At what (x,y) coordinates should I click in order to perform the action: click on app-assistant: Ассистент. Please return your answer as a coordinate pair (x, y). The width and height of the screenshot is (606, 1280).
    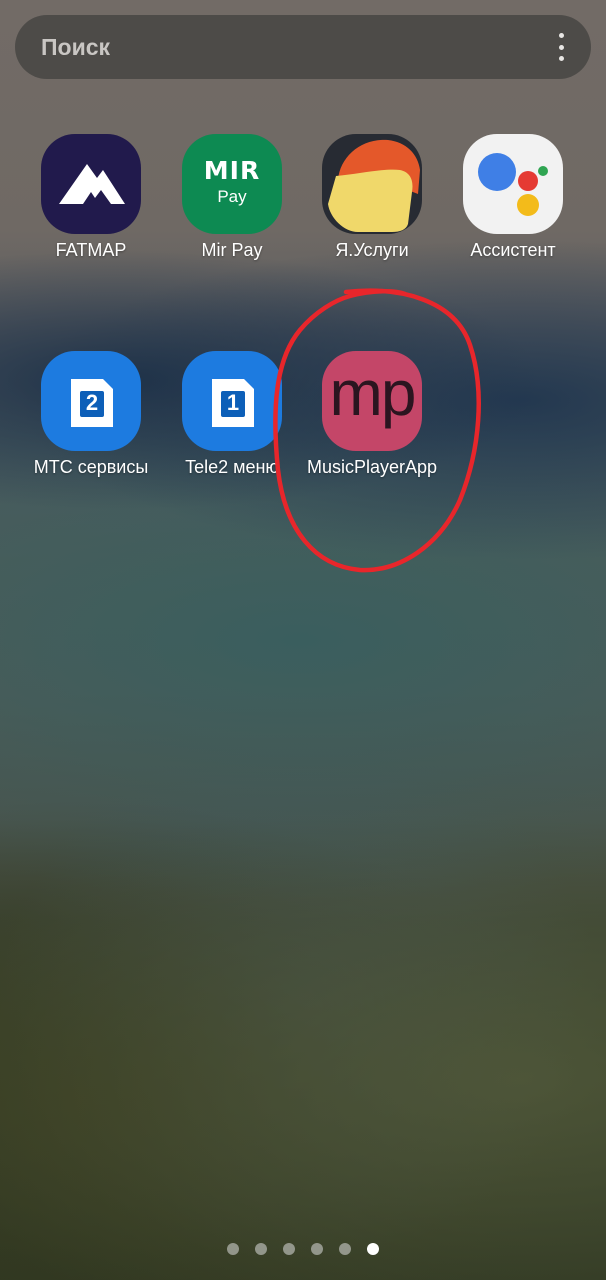
    Looking at the image, I should click on (513, 197).